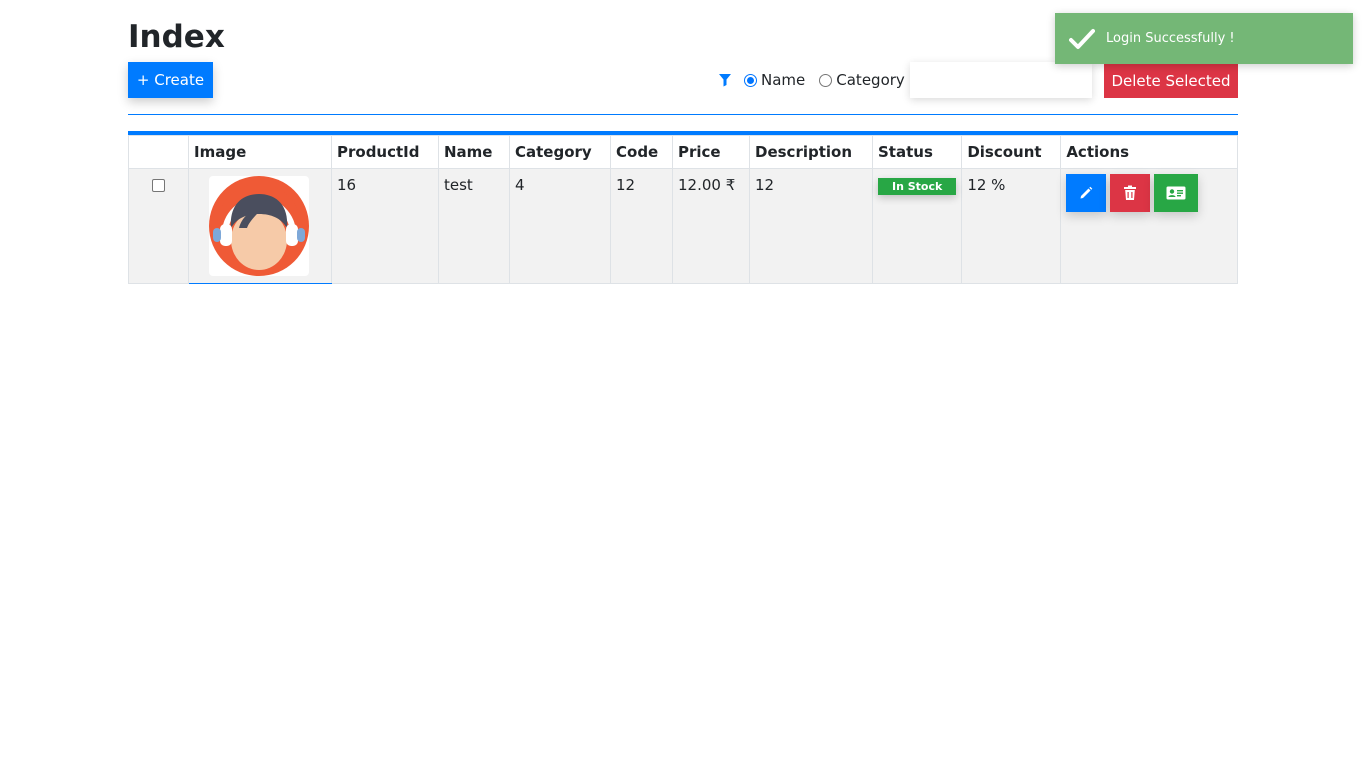 The width and height of the screenshot is (1366, 768). I want to click on headphone-avatar-icon, so click(259, 226).